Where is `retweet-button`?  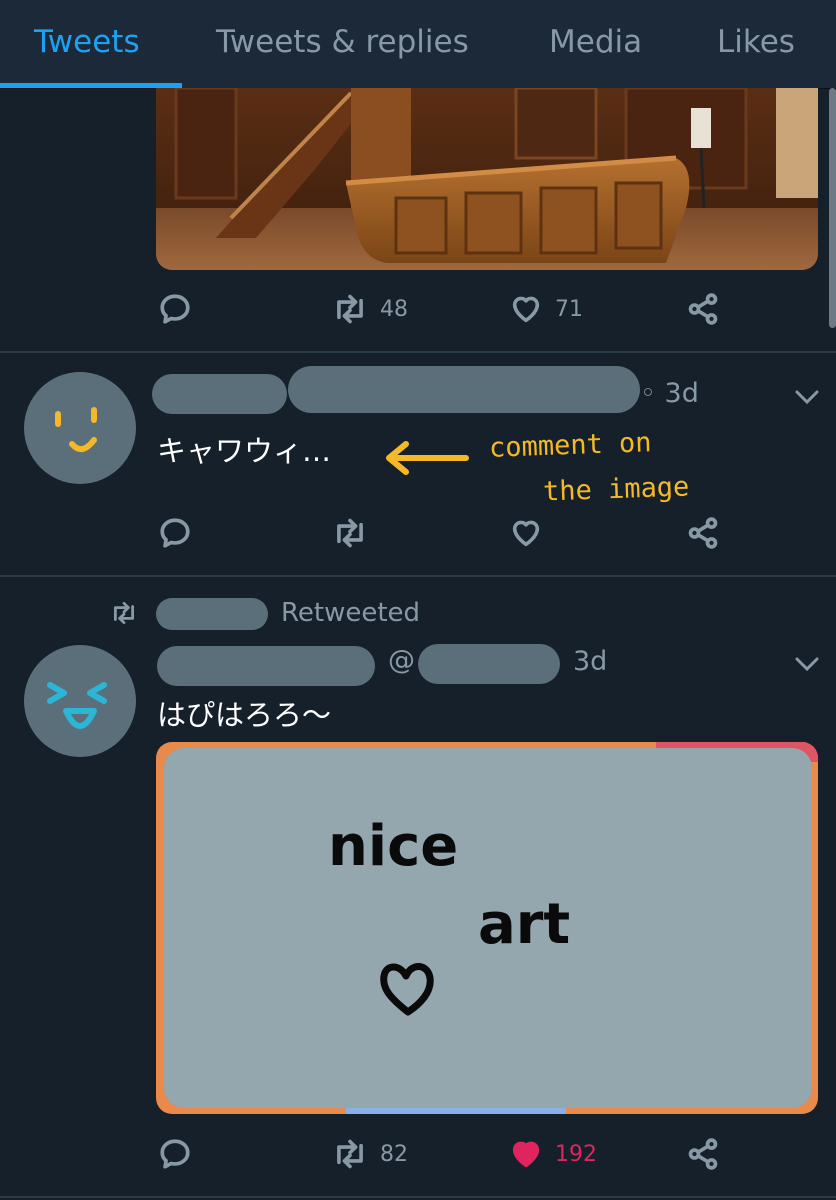
retweet-button is located at coordinates (350, 533).